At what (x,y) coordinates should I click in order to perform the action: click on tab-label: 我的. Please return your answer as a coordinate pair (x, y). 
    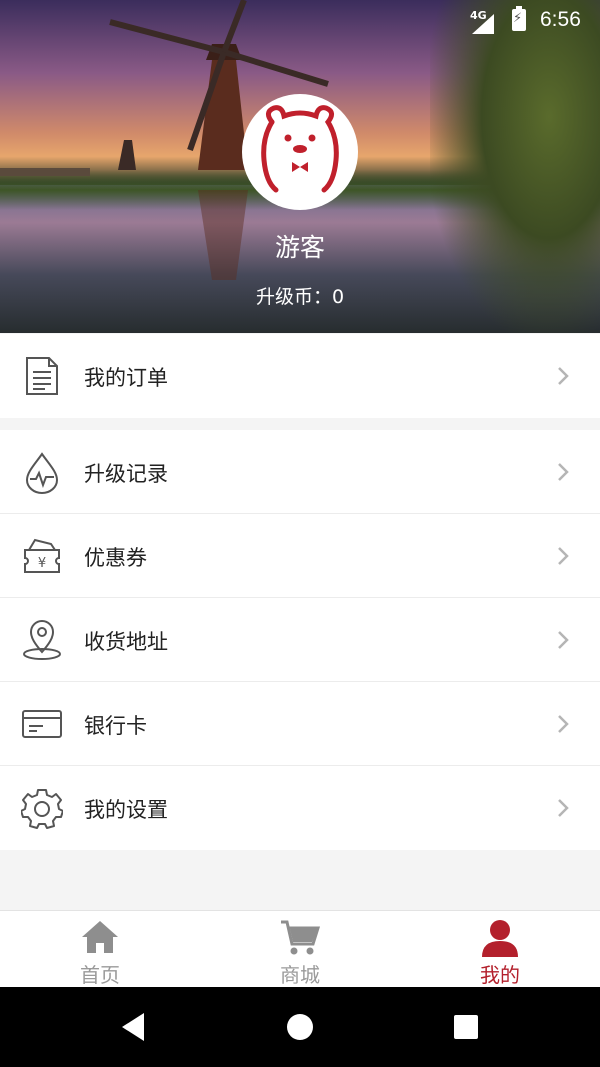
    Looking at the image, I should click on (500, 975).